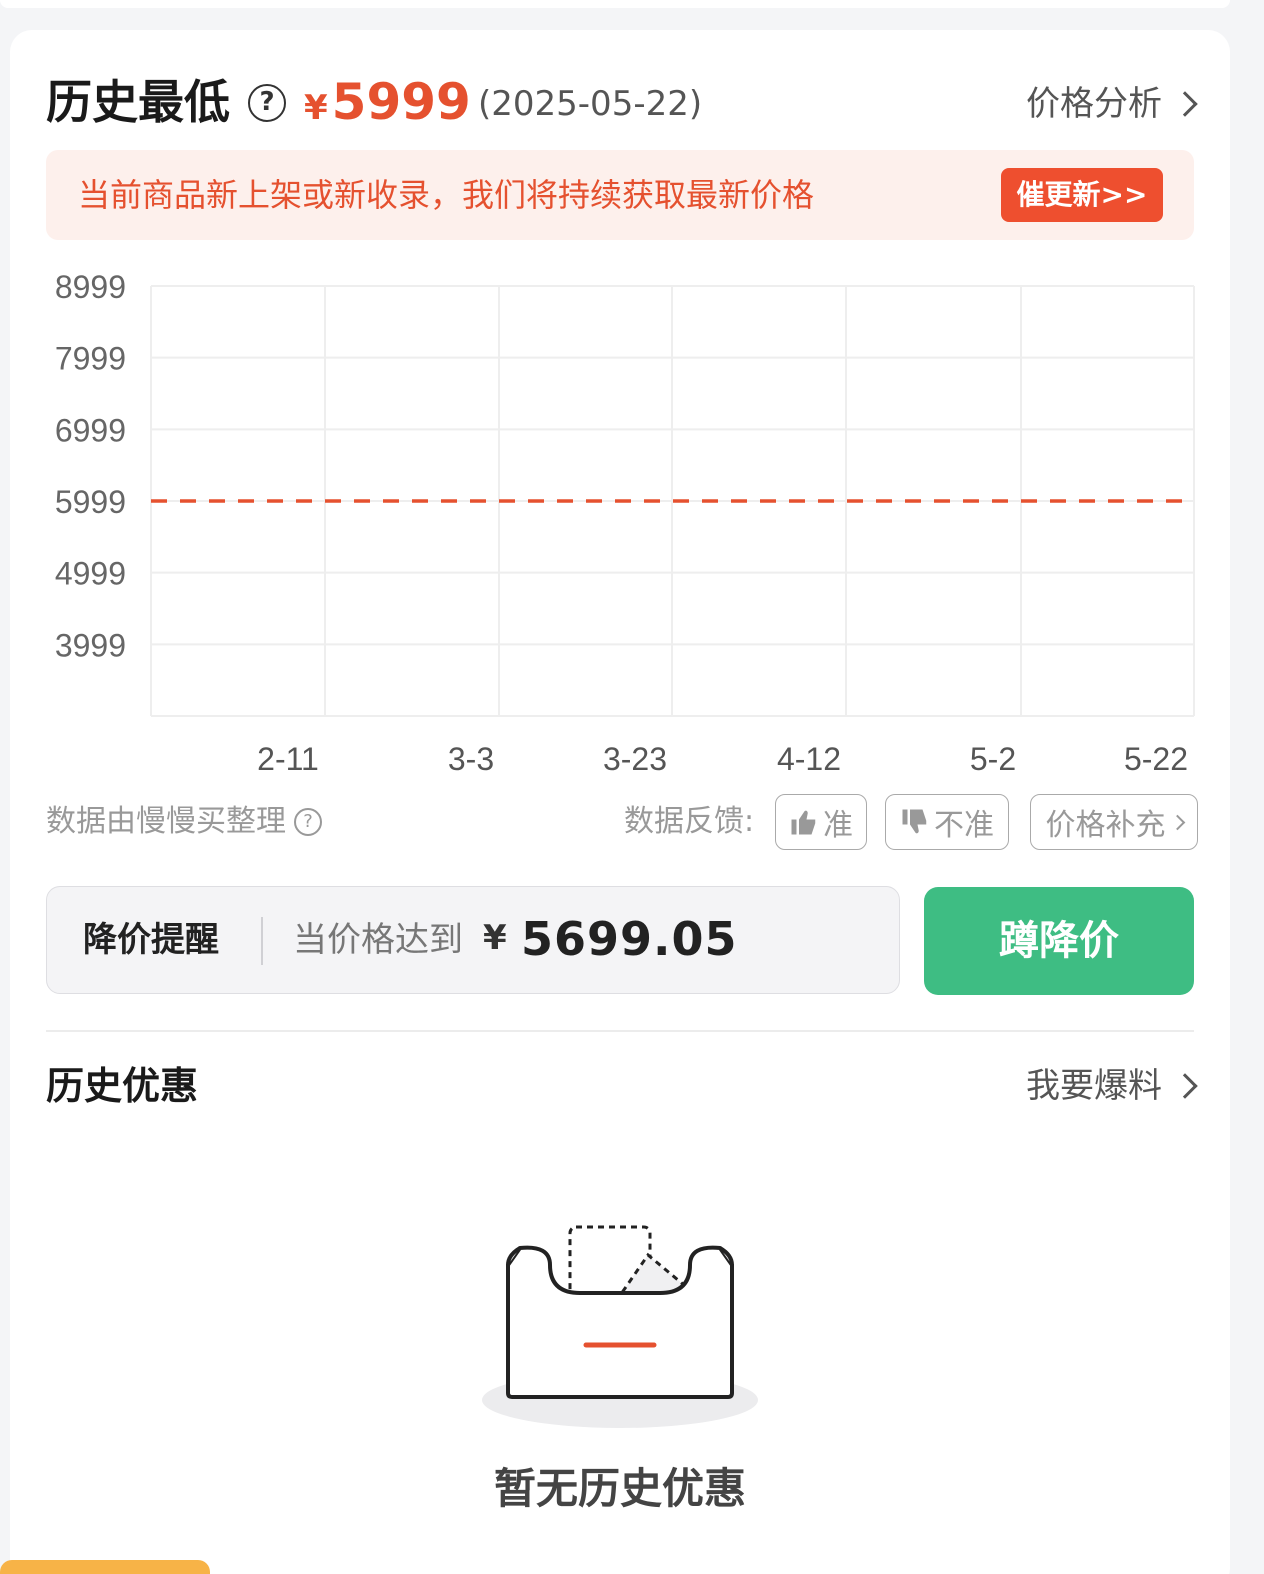 The width and height of the screenshot is (1264, 1574). What do you see at coordinates (288, 759) in the screenshot?
I see `x-tick-label: 2-11` at bounding box center [288, 759].